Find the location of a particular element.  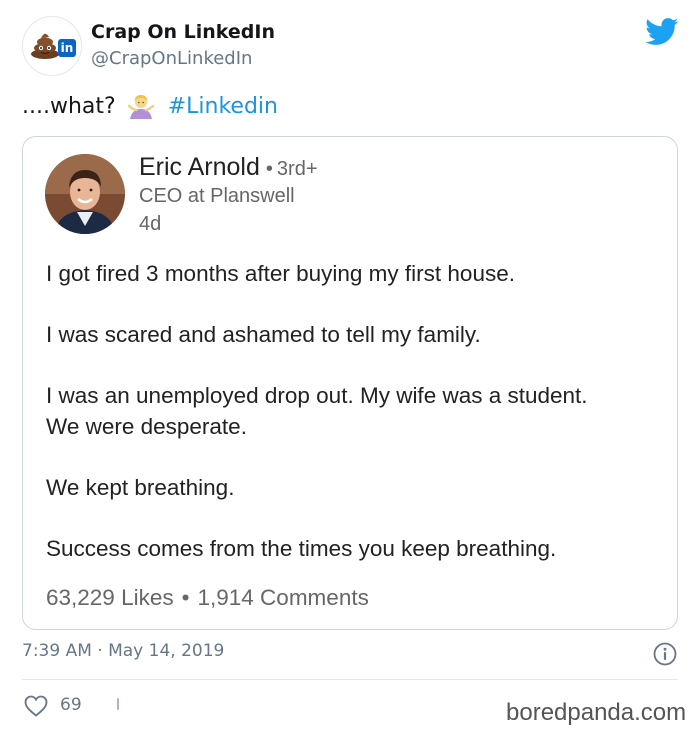

account-handle: @CrapOnLinkedIn is located at coordinates (171, 58).